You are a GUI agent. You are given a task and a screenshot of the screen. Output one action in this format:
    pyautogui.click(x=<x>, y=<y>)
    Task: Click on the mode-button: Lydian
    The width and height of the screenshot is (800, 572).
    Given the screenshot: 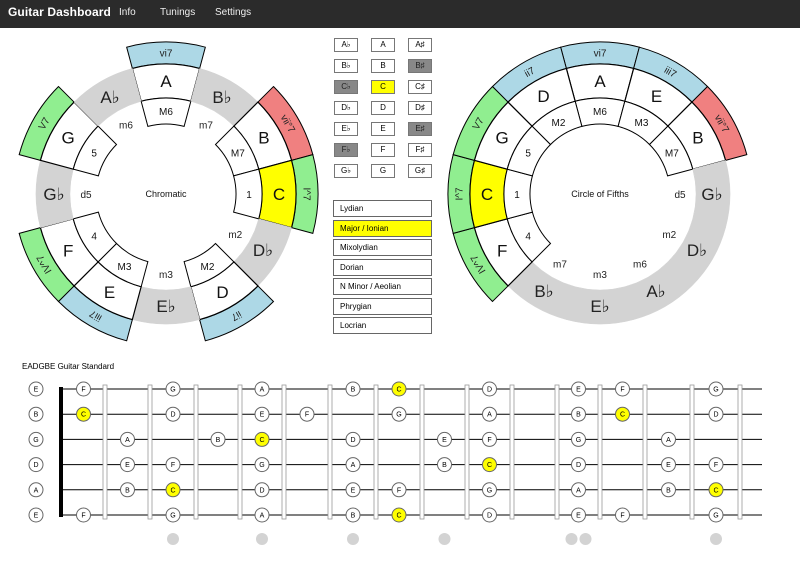 What is the action you would take?
    pyautogui.click(x=382, y=208)
    